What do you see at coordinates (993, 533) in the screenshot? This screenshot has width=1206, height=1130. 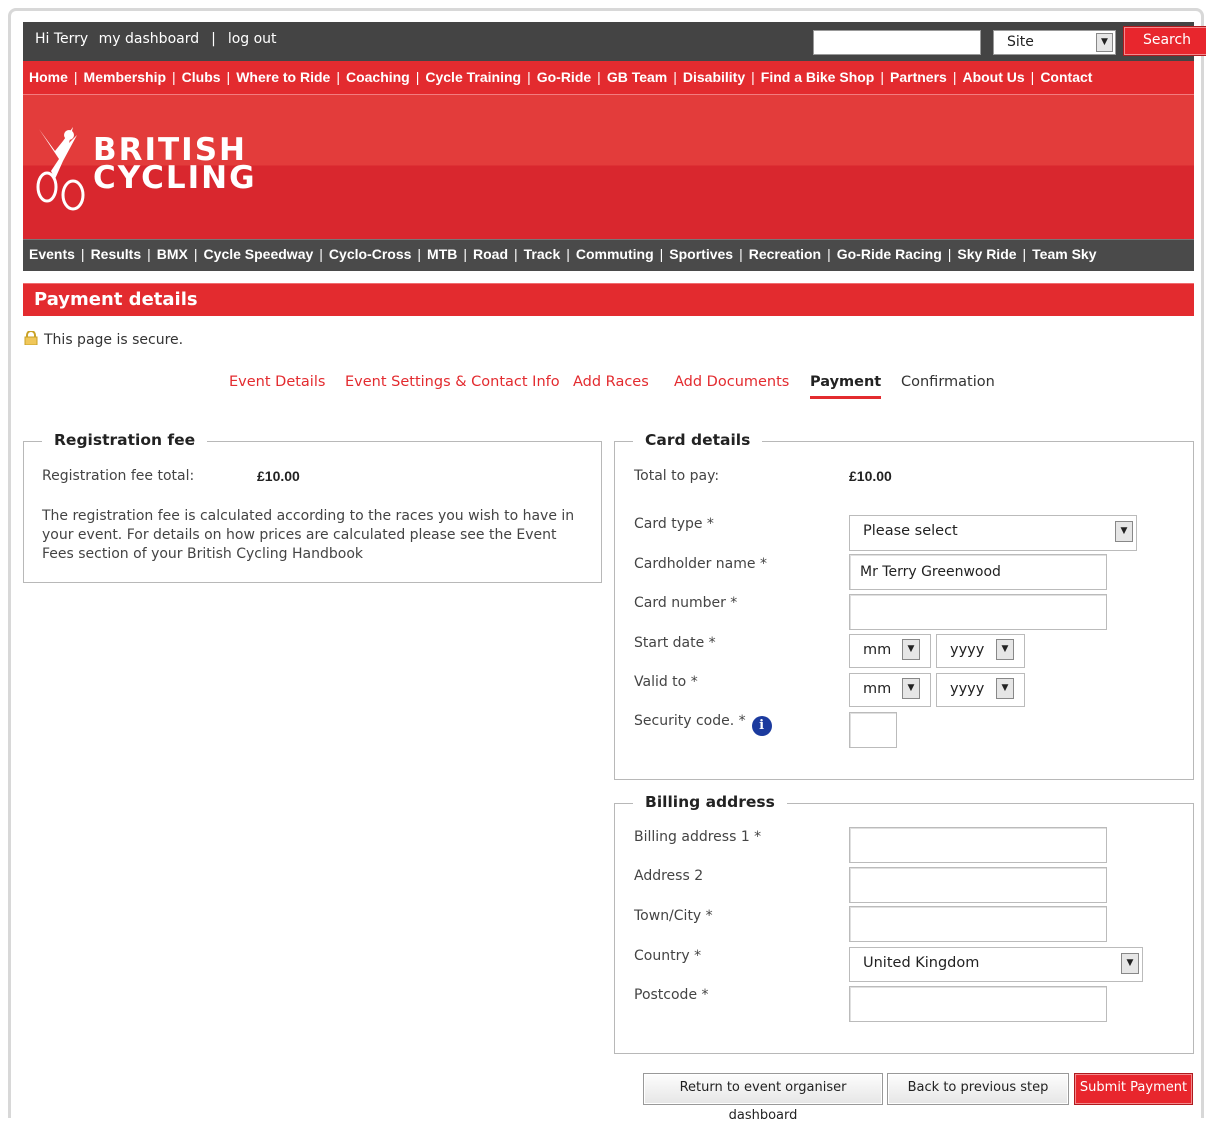 I see `card-type-select: Please select ▼` at bounding box center [993, 533].